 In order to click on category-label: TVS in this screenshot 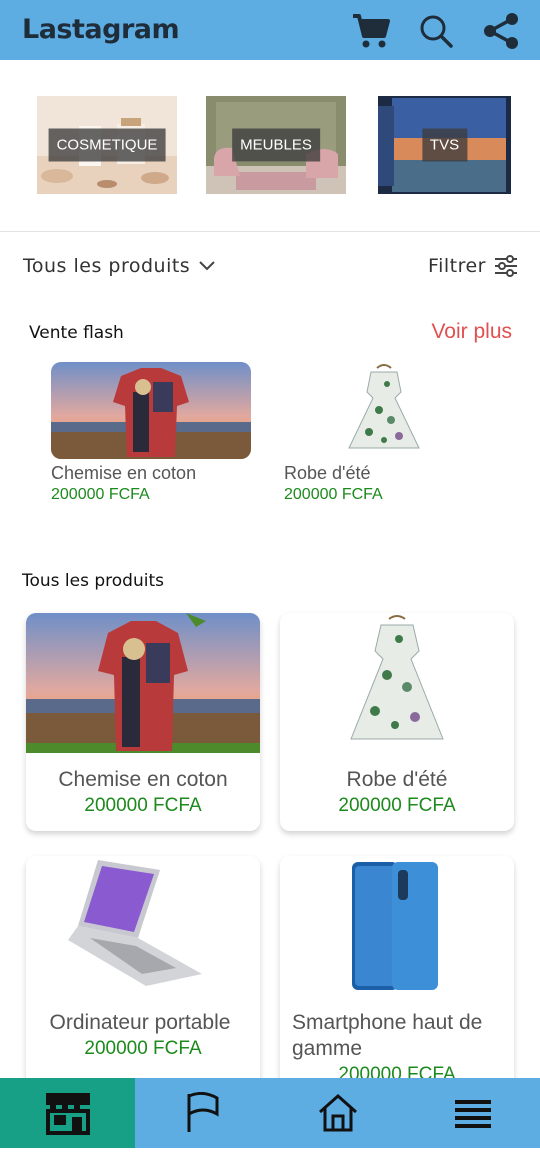, I will do `click(444, 145)`.